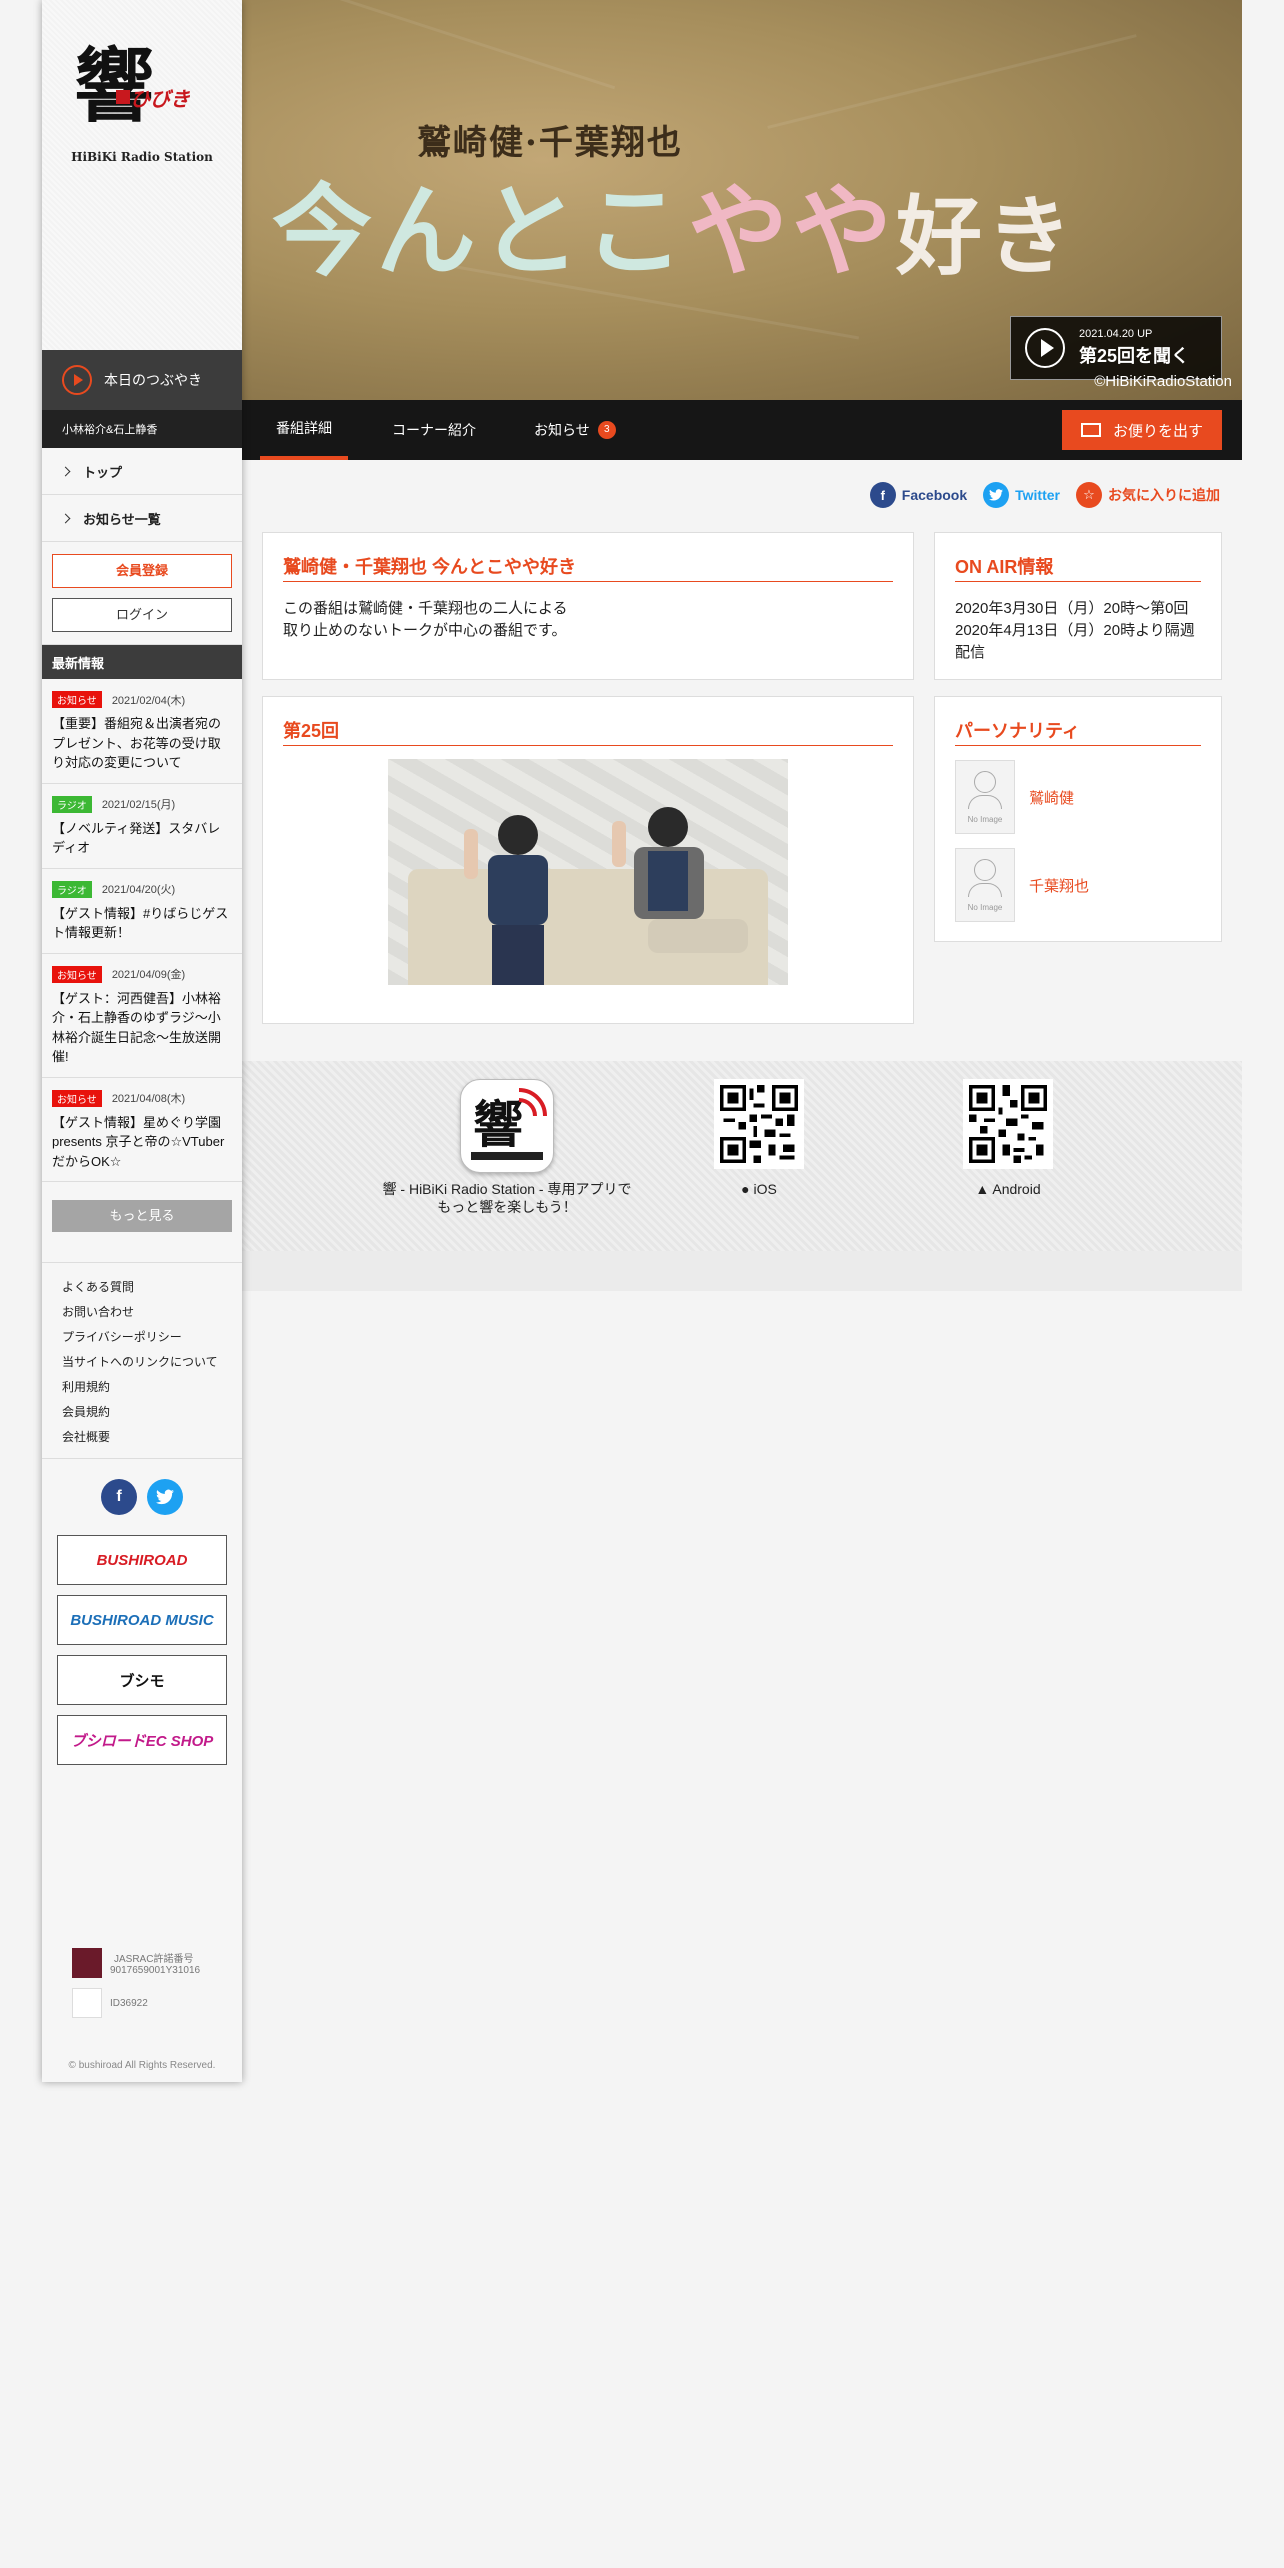 The width and height of the screenshot is (1284, 2568). Describe the element at coordinates (142, 429) in the screenshot. I see `tsubuyaki-subtitle: 小林裕介&石上静香` at that location.